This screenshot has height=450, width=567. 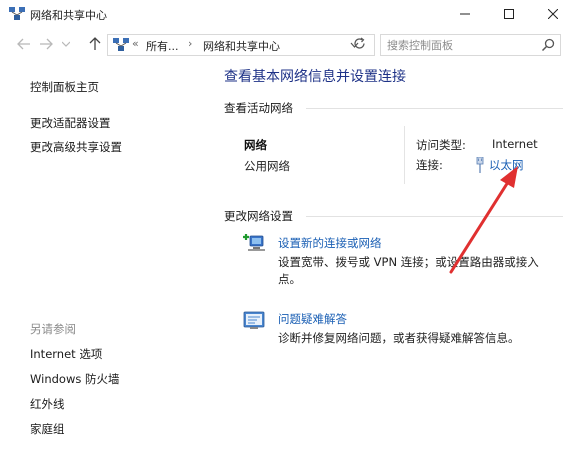 I want to click on arrow-left-icon, so click(x=23, y=44).